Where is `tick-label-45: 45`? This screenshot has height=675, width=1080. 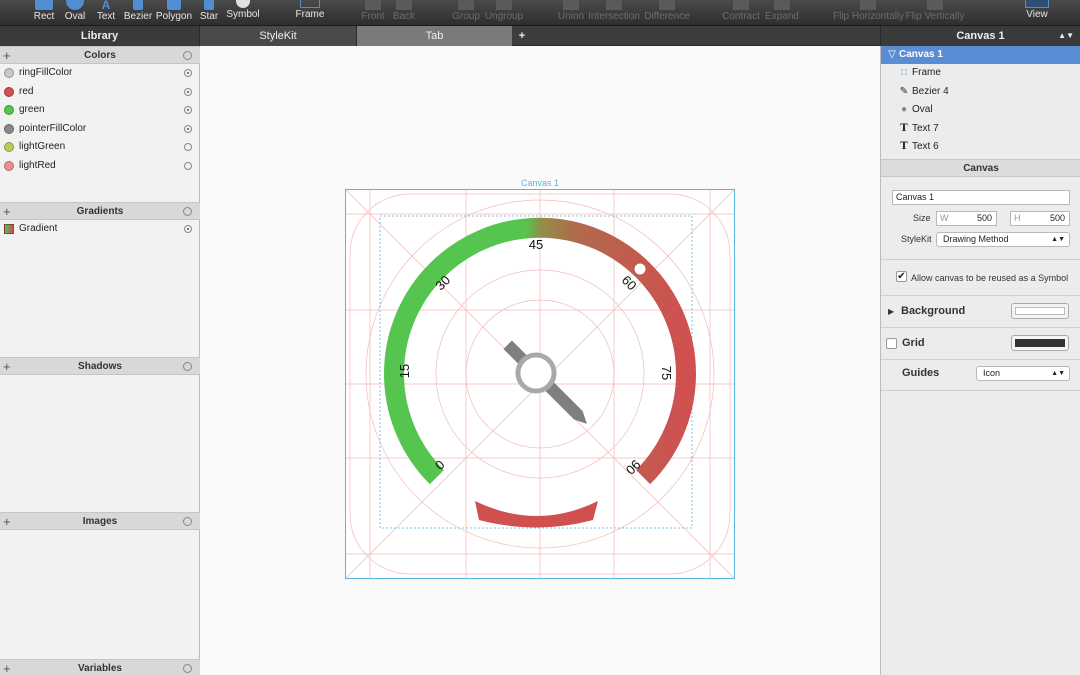
tick-label-45: 45 is located at coordinates (536, 244).